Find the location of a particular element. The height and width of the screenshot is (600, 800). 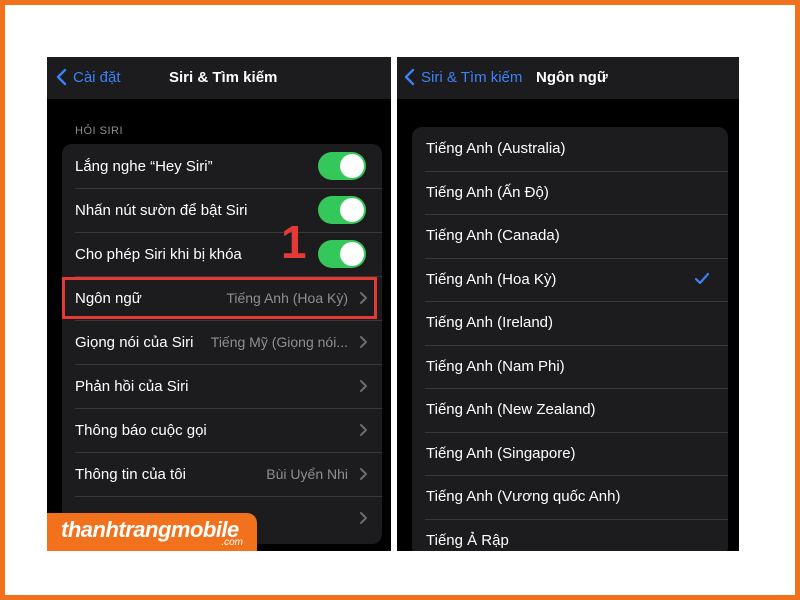

hey-siri-toggle is located at coordinates (342, 166).